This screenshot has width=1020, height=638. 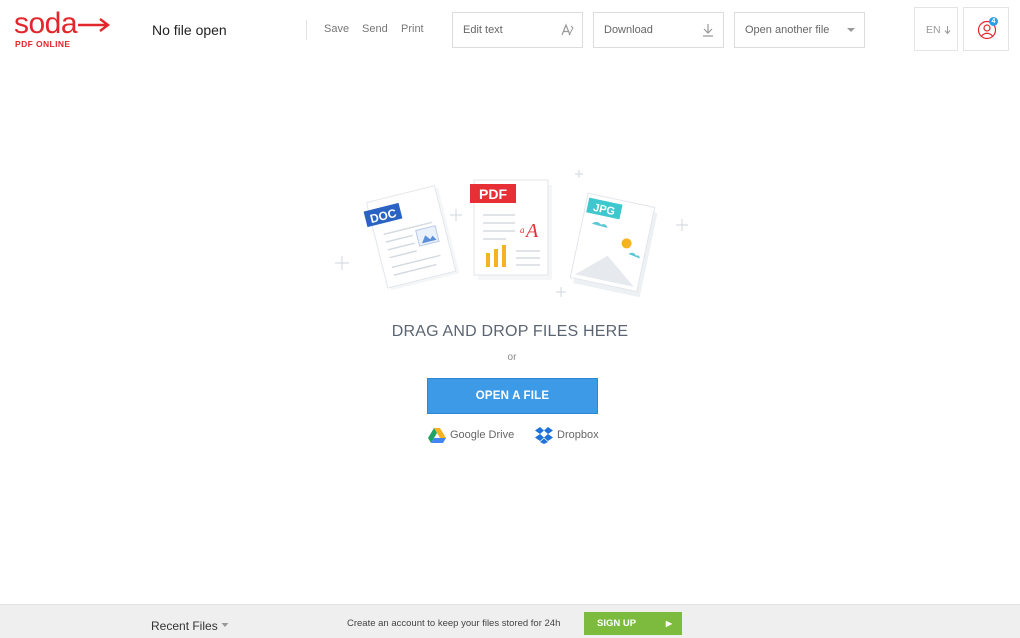 I want to click on dropbox-label: Dropbox, so click(x=578, y=435).